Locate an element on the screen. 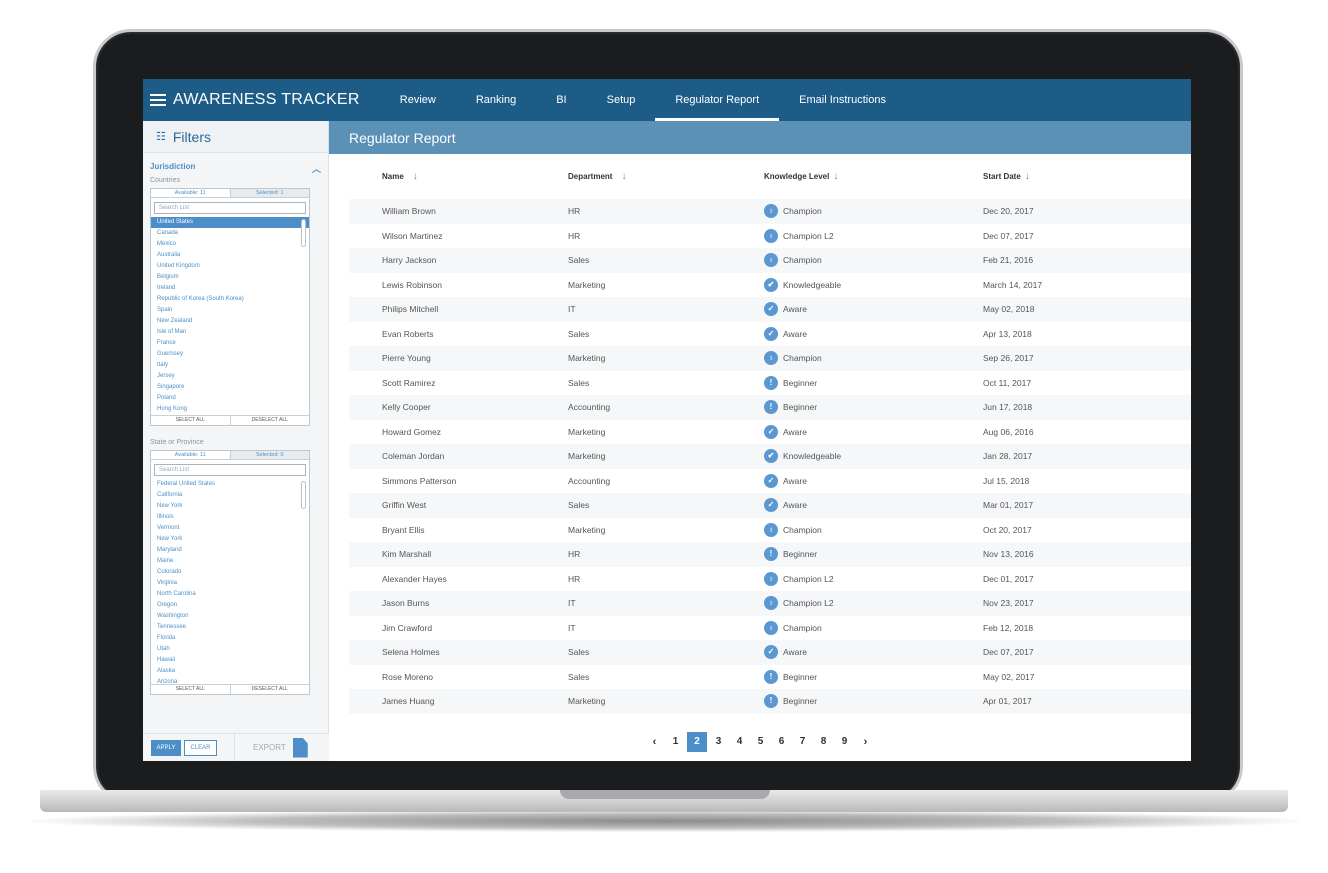 The width and height of the screenshot is (1328, 873). state-search-input: Search List is located at coordinates (230, 470).